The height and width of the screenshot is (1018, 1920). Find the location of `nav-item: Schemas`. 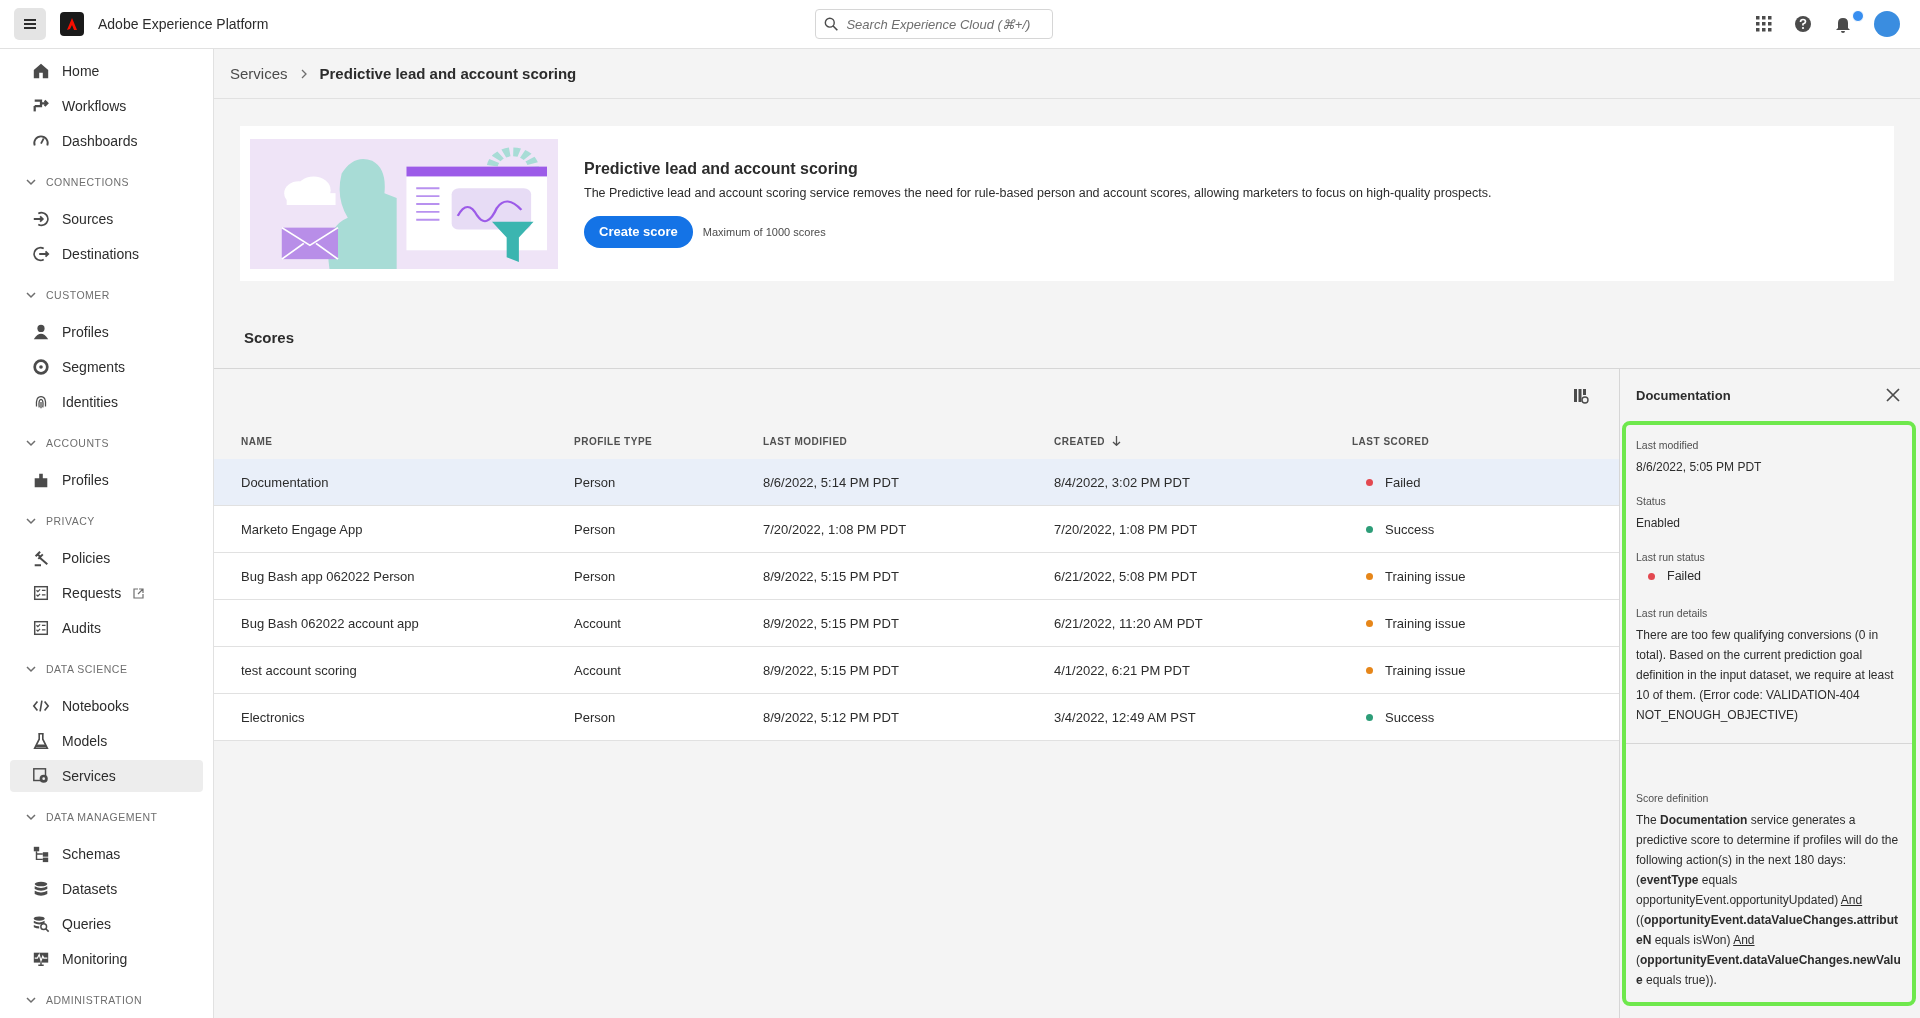

nav-item: Schemas is located at coordinates (106, 854).